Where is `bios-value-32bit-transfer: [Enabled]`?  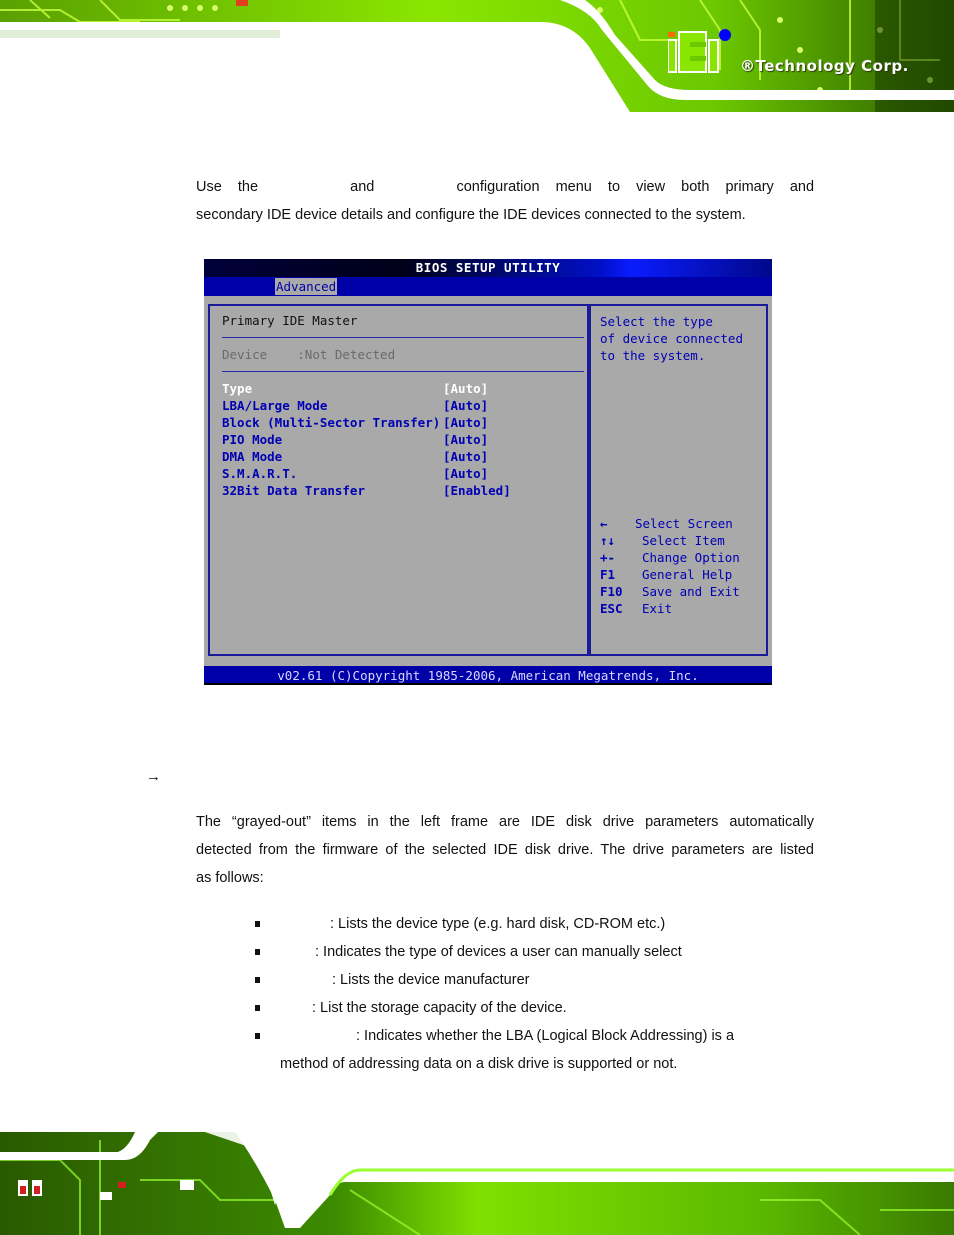
bios-value-32bit-transfer: [Enabled] is located at coordinates (477, 490).